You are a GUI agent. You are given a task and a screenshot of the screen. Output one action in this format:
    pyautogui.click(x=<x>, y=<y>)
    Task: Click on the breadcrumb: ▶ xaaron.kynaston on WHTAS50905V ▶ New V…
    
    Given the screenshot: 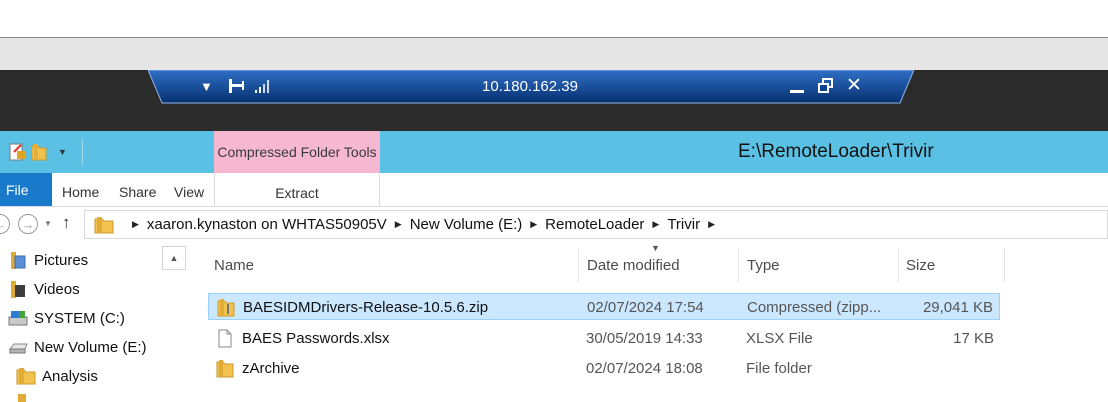 What is the action you would take?
    pyautogui.click(x=408, y=224)
    